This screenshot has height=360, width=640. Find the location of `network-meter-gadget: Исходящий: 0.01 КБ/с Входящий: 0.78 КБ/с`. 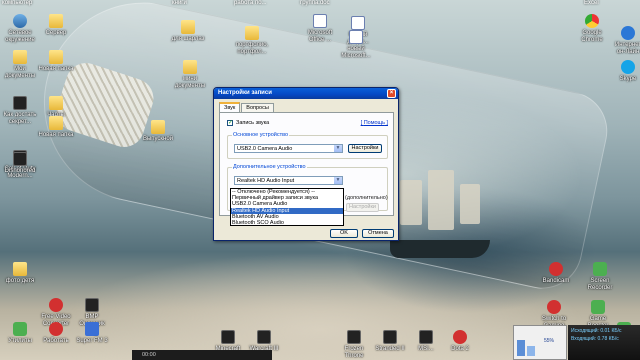

network-meter-gadget: Исходящий: 0.01 КБ/с Входящий: 0.78 КБ/с is located at coordinates (604, 342).